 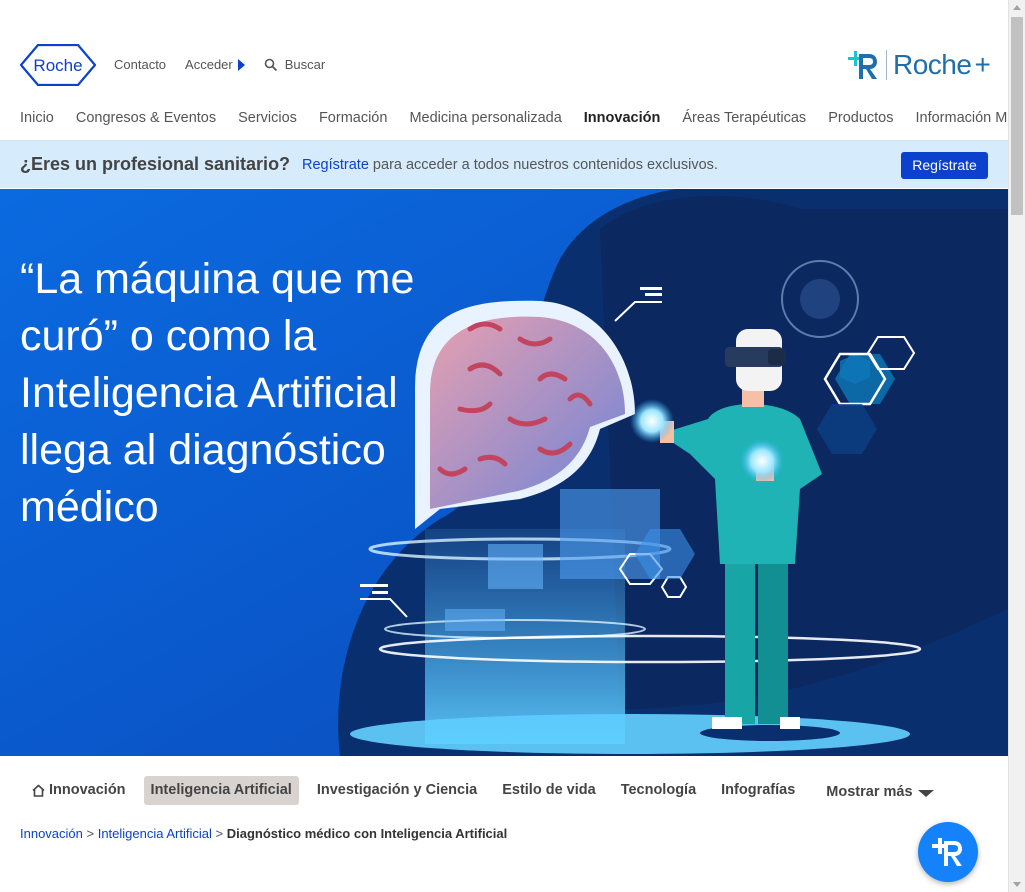 I want to click on roche-plus-chat-button, so click(x=948, y=852).